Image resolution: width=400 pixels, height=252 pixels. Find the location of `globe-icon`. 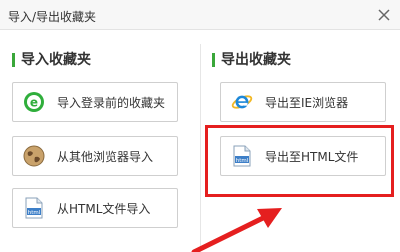

globe-icon is located at coordinates (34, 156).